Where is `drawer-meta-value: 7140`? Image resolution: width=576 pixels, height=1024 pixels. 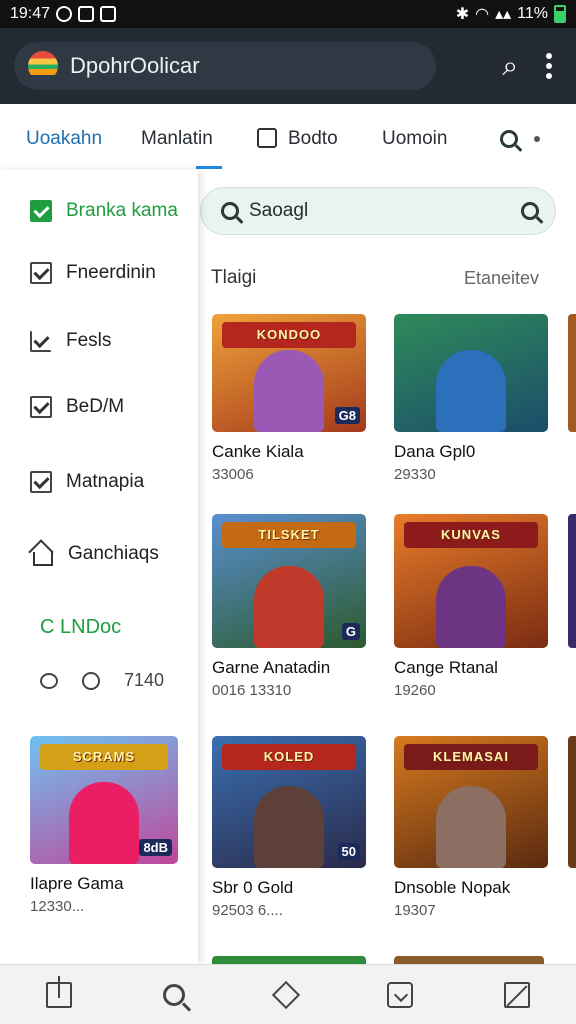
drawer-meta-value: 7140 is located at coordinates (144, 680).